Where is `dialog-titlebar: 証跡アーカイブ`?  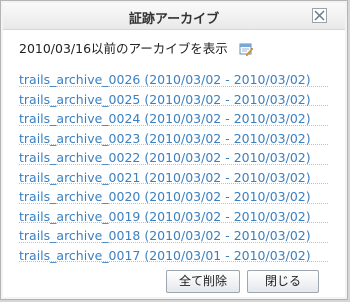 dialog-titlebar: 証跡アーカイブ is located at coordinates (174, 16).